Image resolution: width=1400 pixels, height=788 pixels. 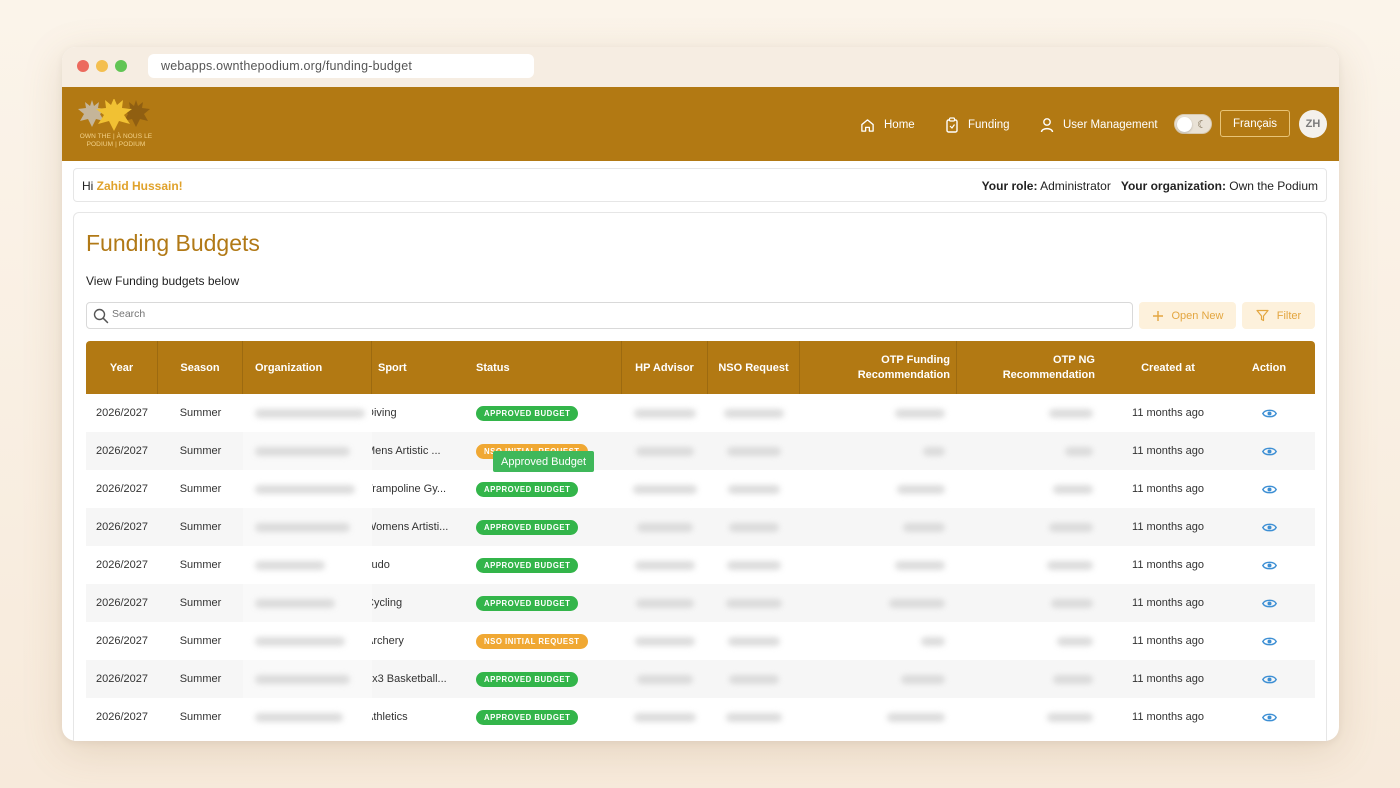 What do you see at coordinates (1035, 367) in the screenshot?
I see `header-otp-ng: OTP NG Recommendation` at bounding box center [1035, 367].